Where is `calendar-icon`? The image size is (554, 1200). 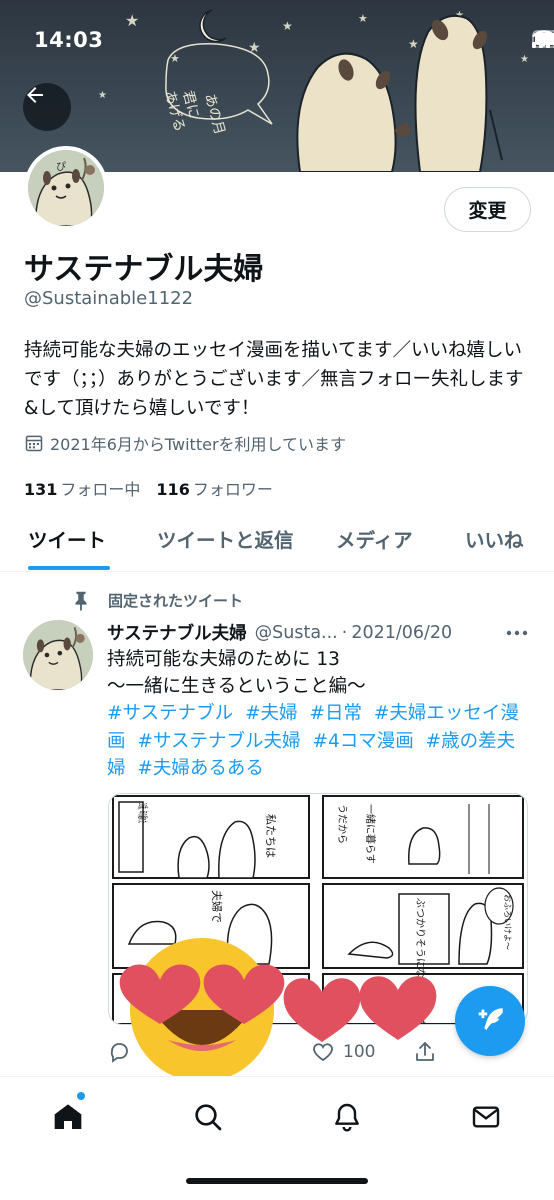 calendar-icon is located at coordinates (34, 443).